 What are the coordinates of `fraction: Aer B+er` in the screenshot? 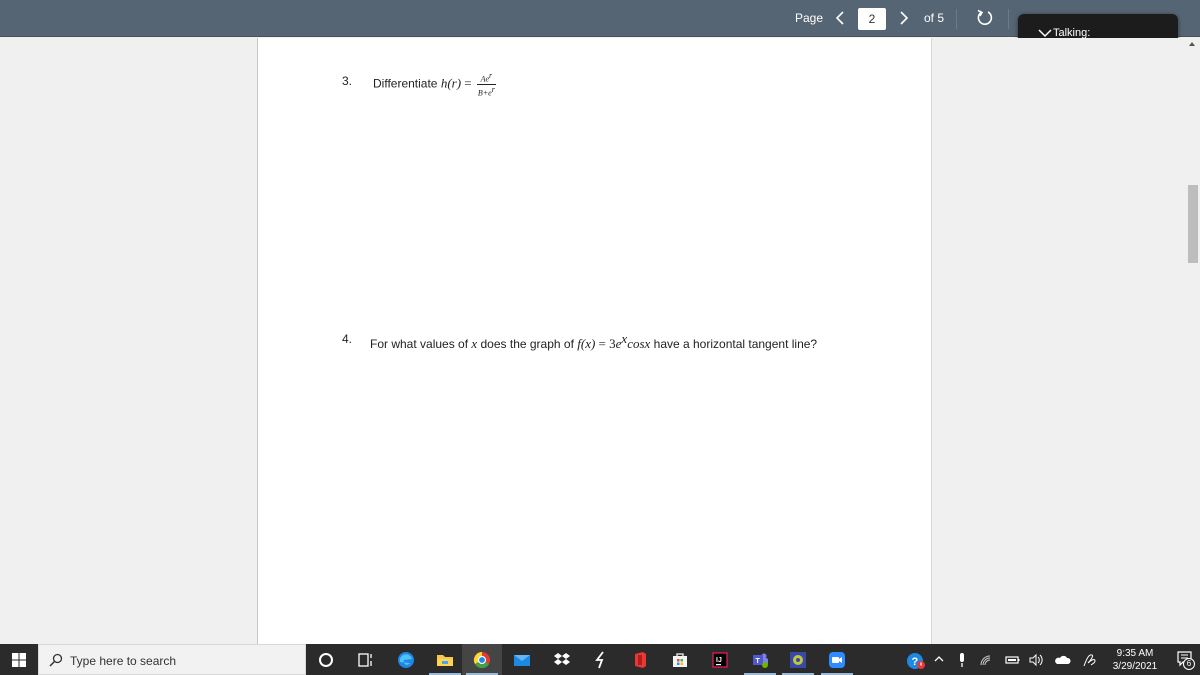 It's located at (486, 84).